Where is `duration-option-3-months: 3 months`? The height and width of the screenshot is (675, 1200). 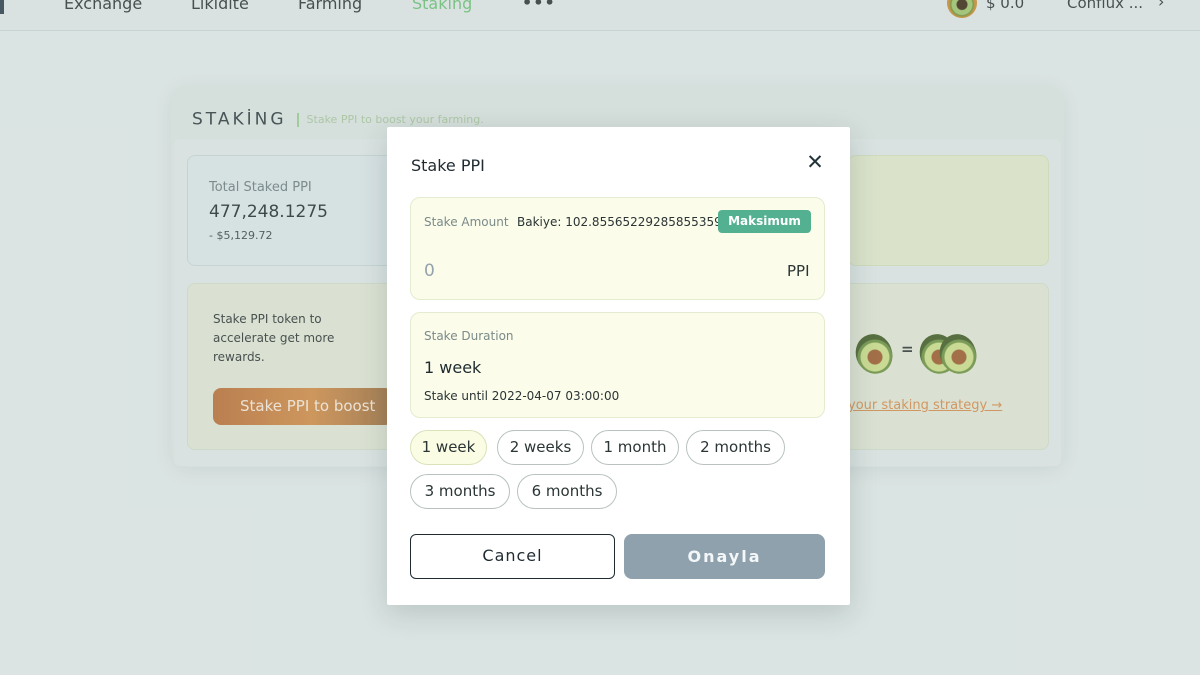 duration-option-3-months: 3 months is located at coordinates (460, 491).